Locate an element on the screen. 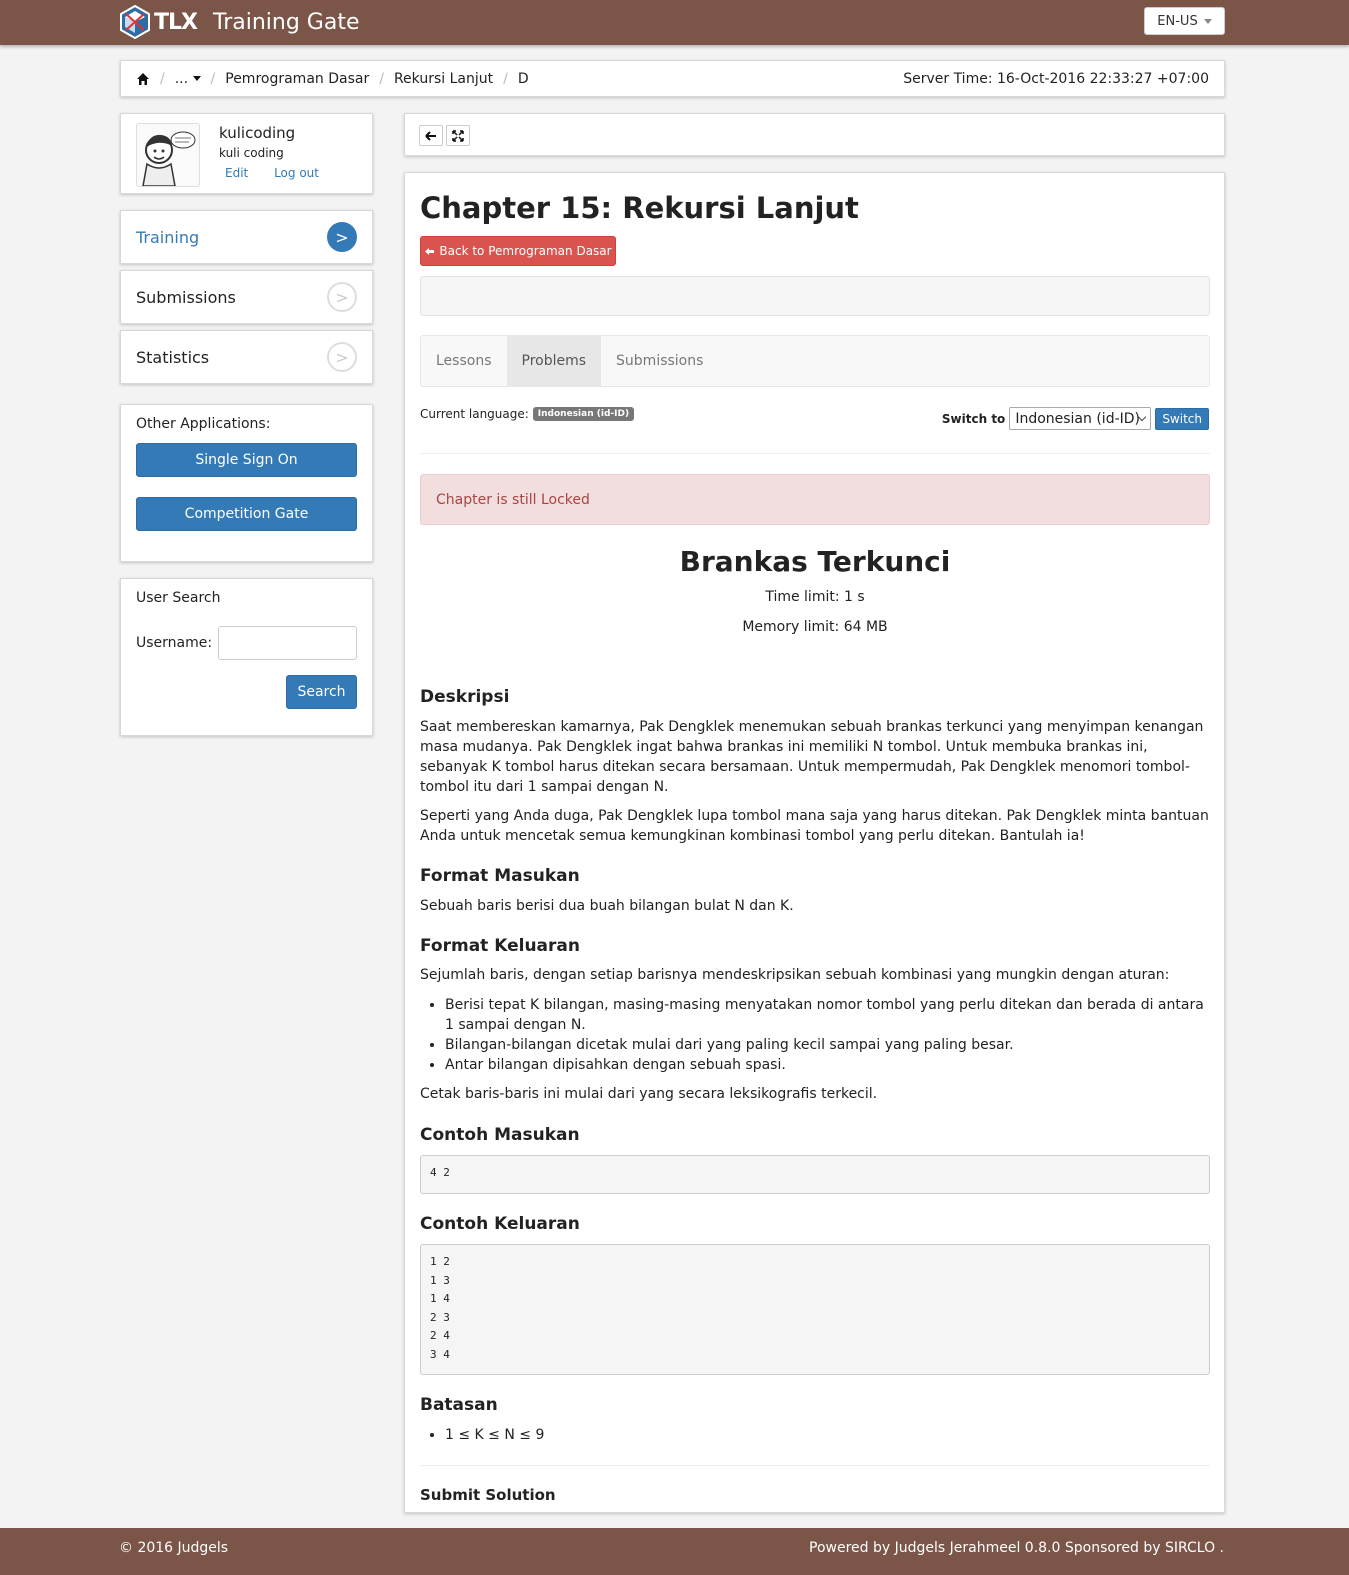 The image size is (1349, 1575). profile-card: kulicoding kuli coding Edit Log out is located at coordinates (246, 153).